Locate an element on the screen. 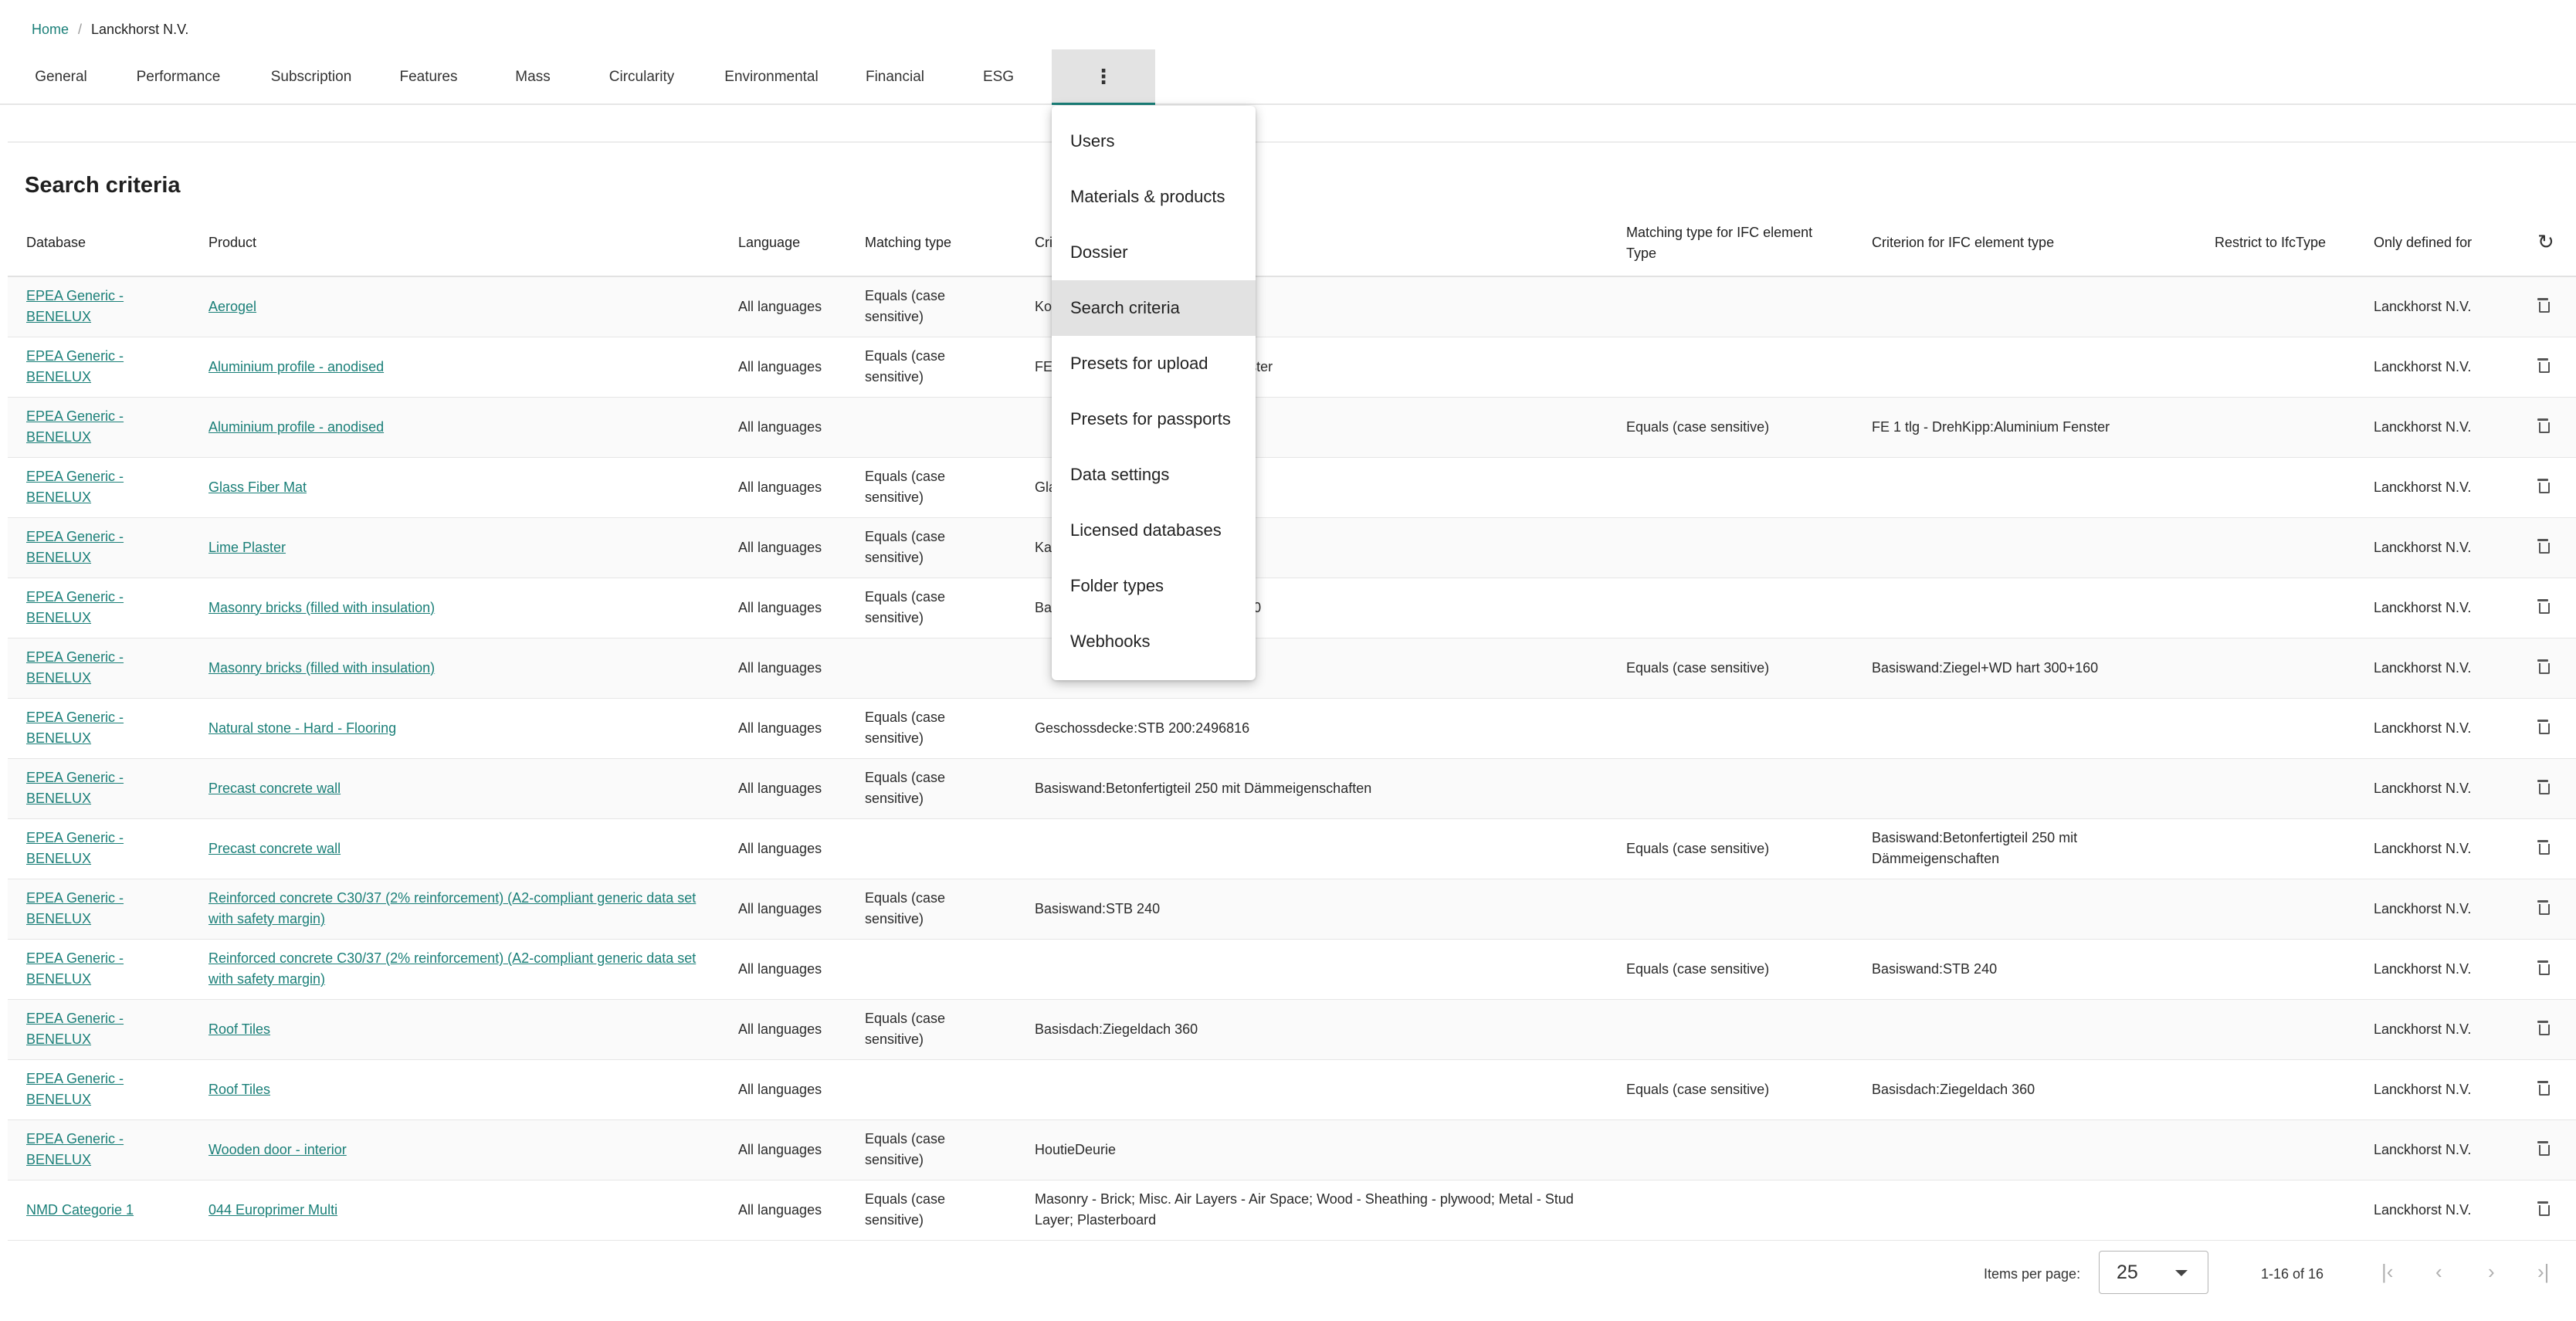  menu-item-data-settings: Data settings is located at coordinates (1154, 475).